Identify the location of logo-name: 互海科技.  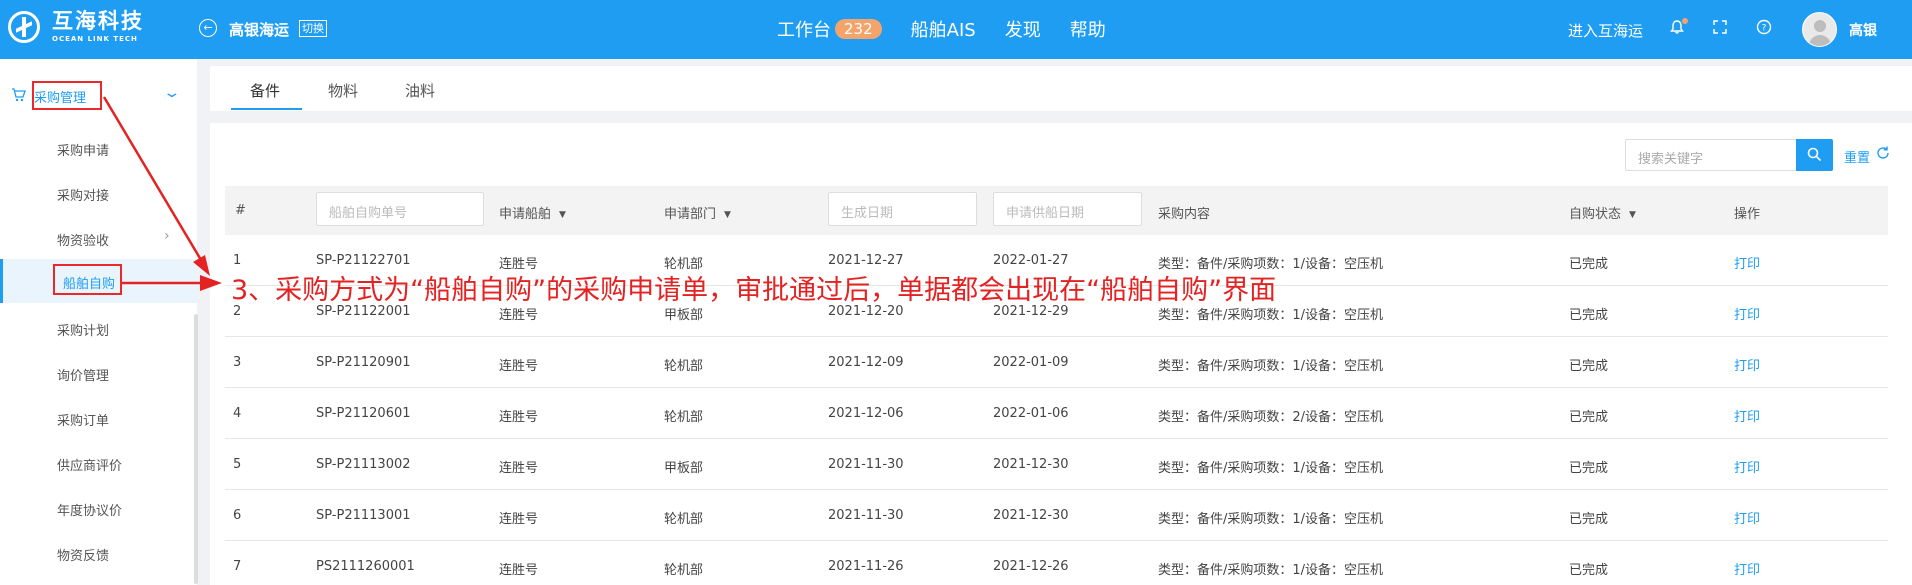
(98, 21).